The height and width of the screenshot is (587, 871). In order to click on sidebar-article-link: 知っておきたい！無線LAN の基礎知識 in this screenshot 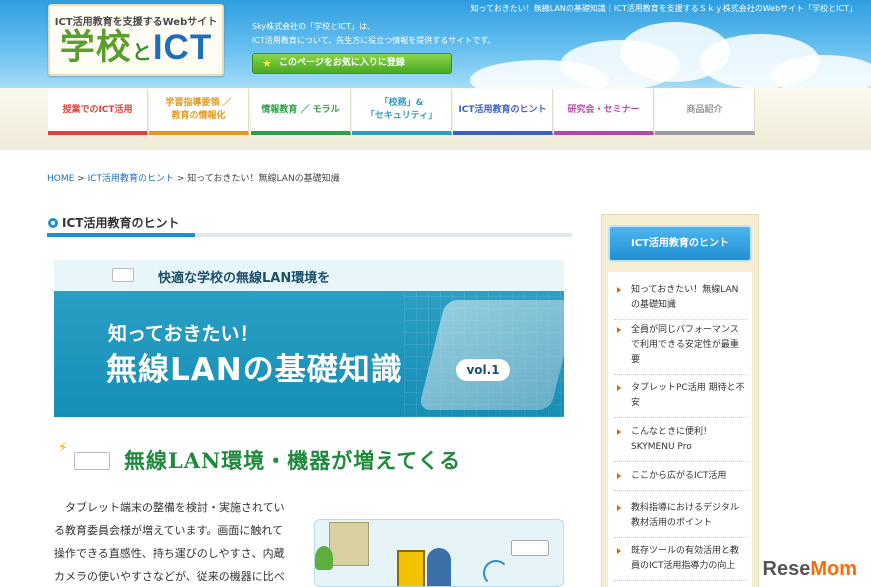, I will do `click(681, 301)`.